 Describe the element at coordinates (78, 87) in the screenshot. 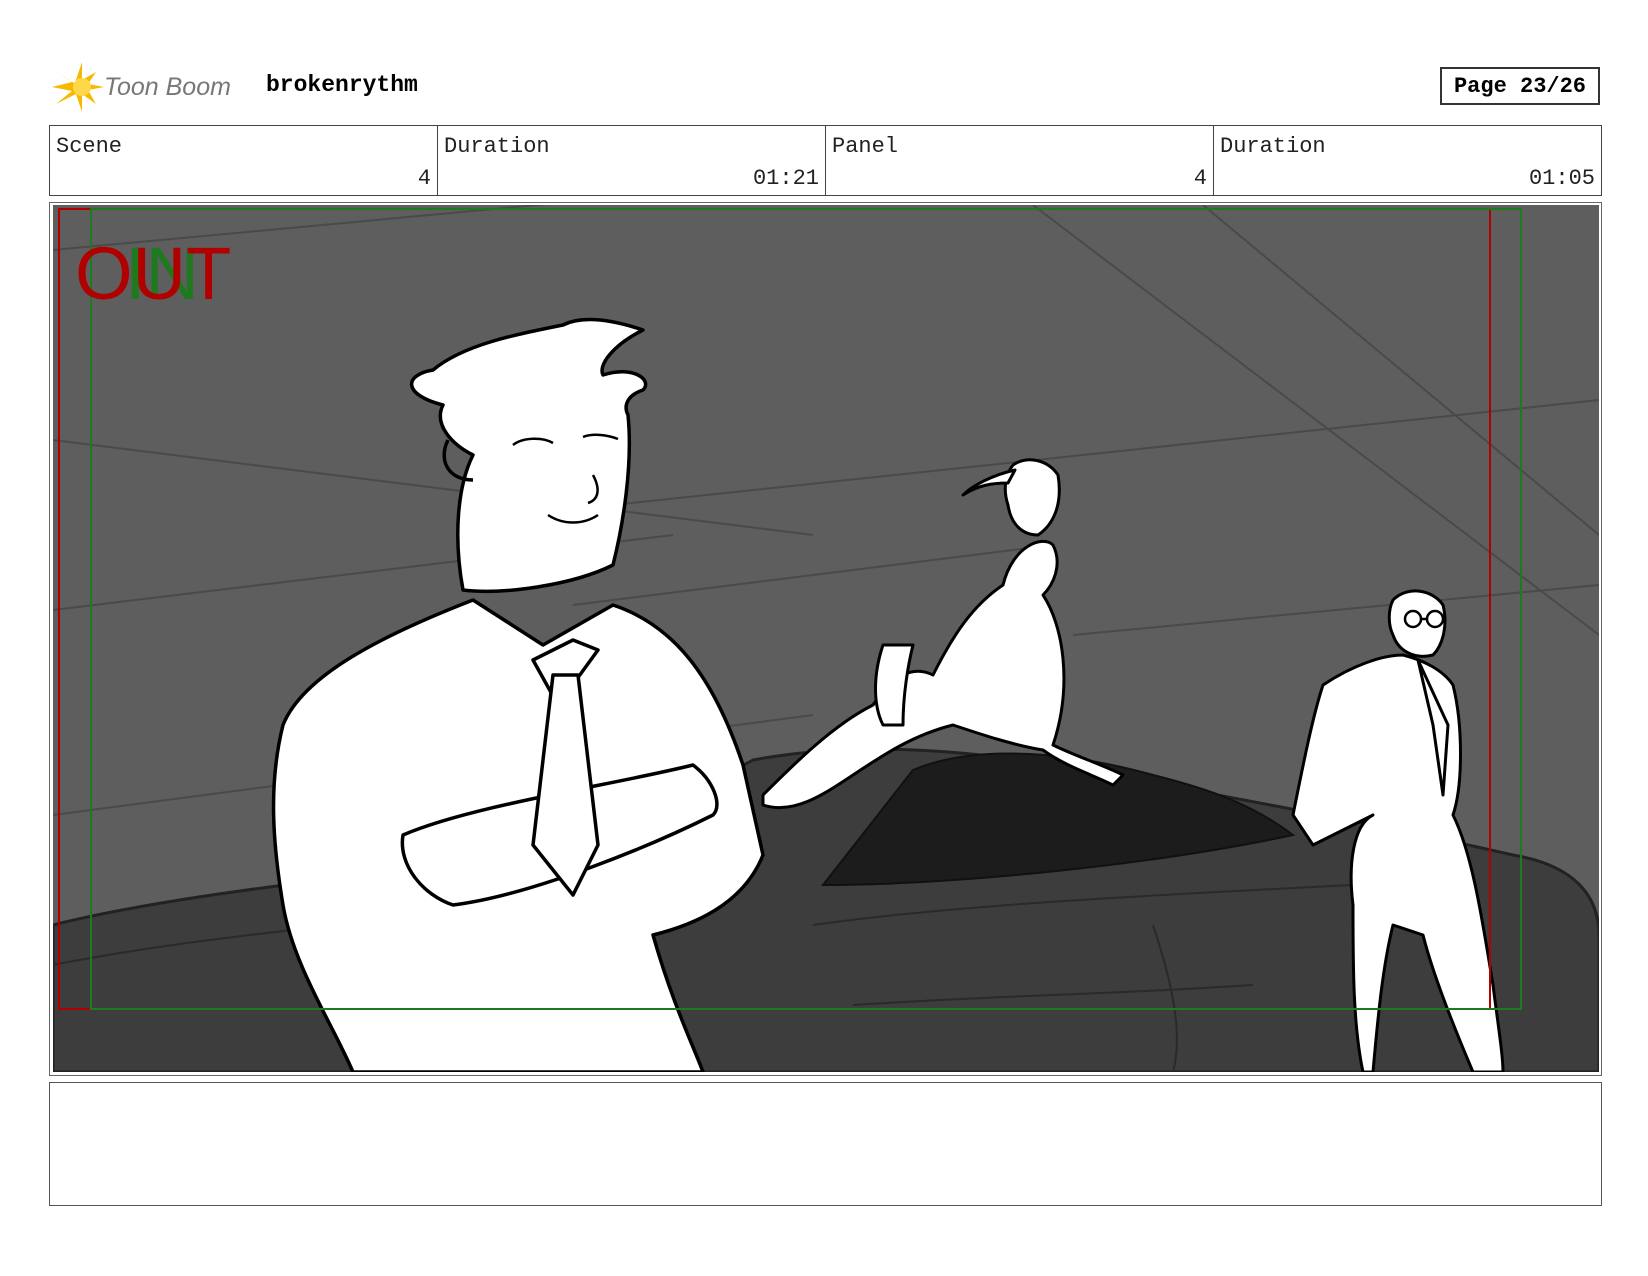

I see `starburst-icon` at that location.